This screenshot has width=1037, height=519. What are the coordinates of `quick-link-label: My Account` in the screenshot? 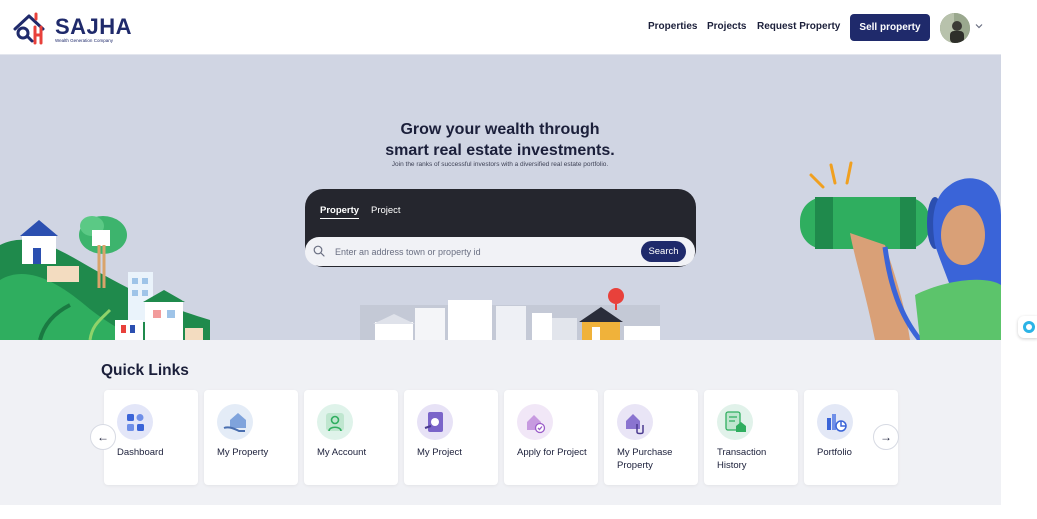 It's located at (342, 452).